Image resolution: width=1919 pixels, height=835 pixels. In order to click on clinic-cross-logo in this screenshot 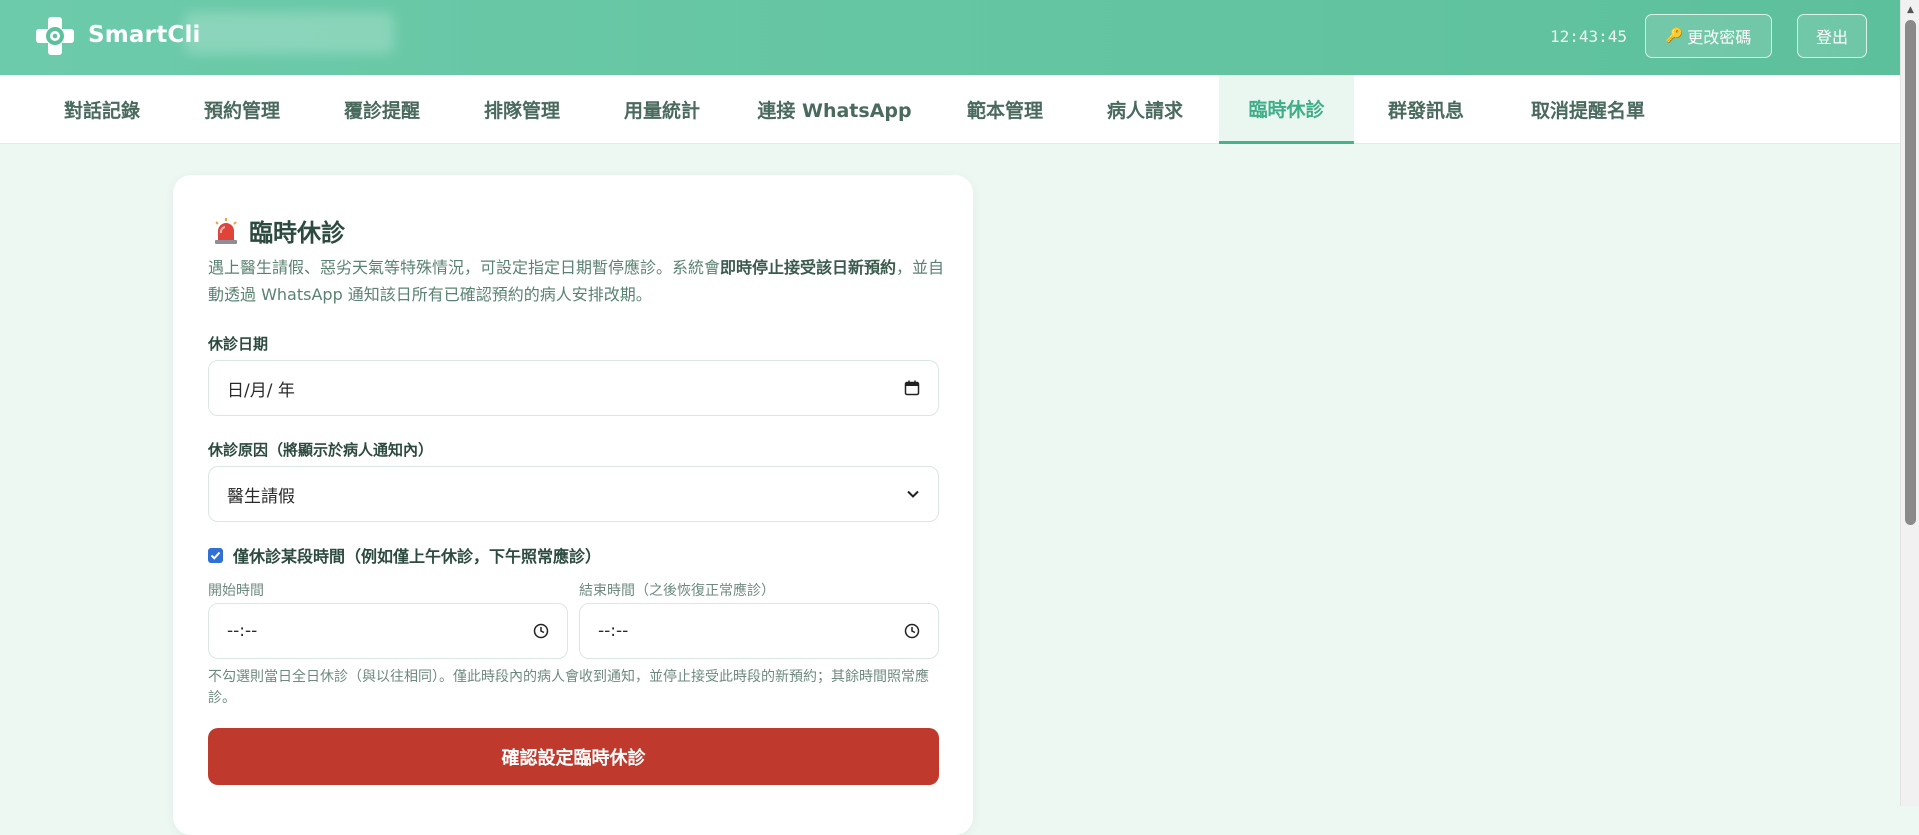, I will do `click(55, 36)`.